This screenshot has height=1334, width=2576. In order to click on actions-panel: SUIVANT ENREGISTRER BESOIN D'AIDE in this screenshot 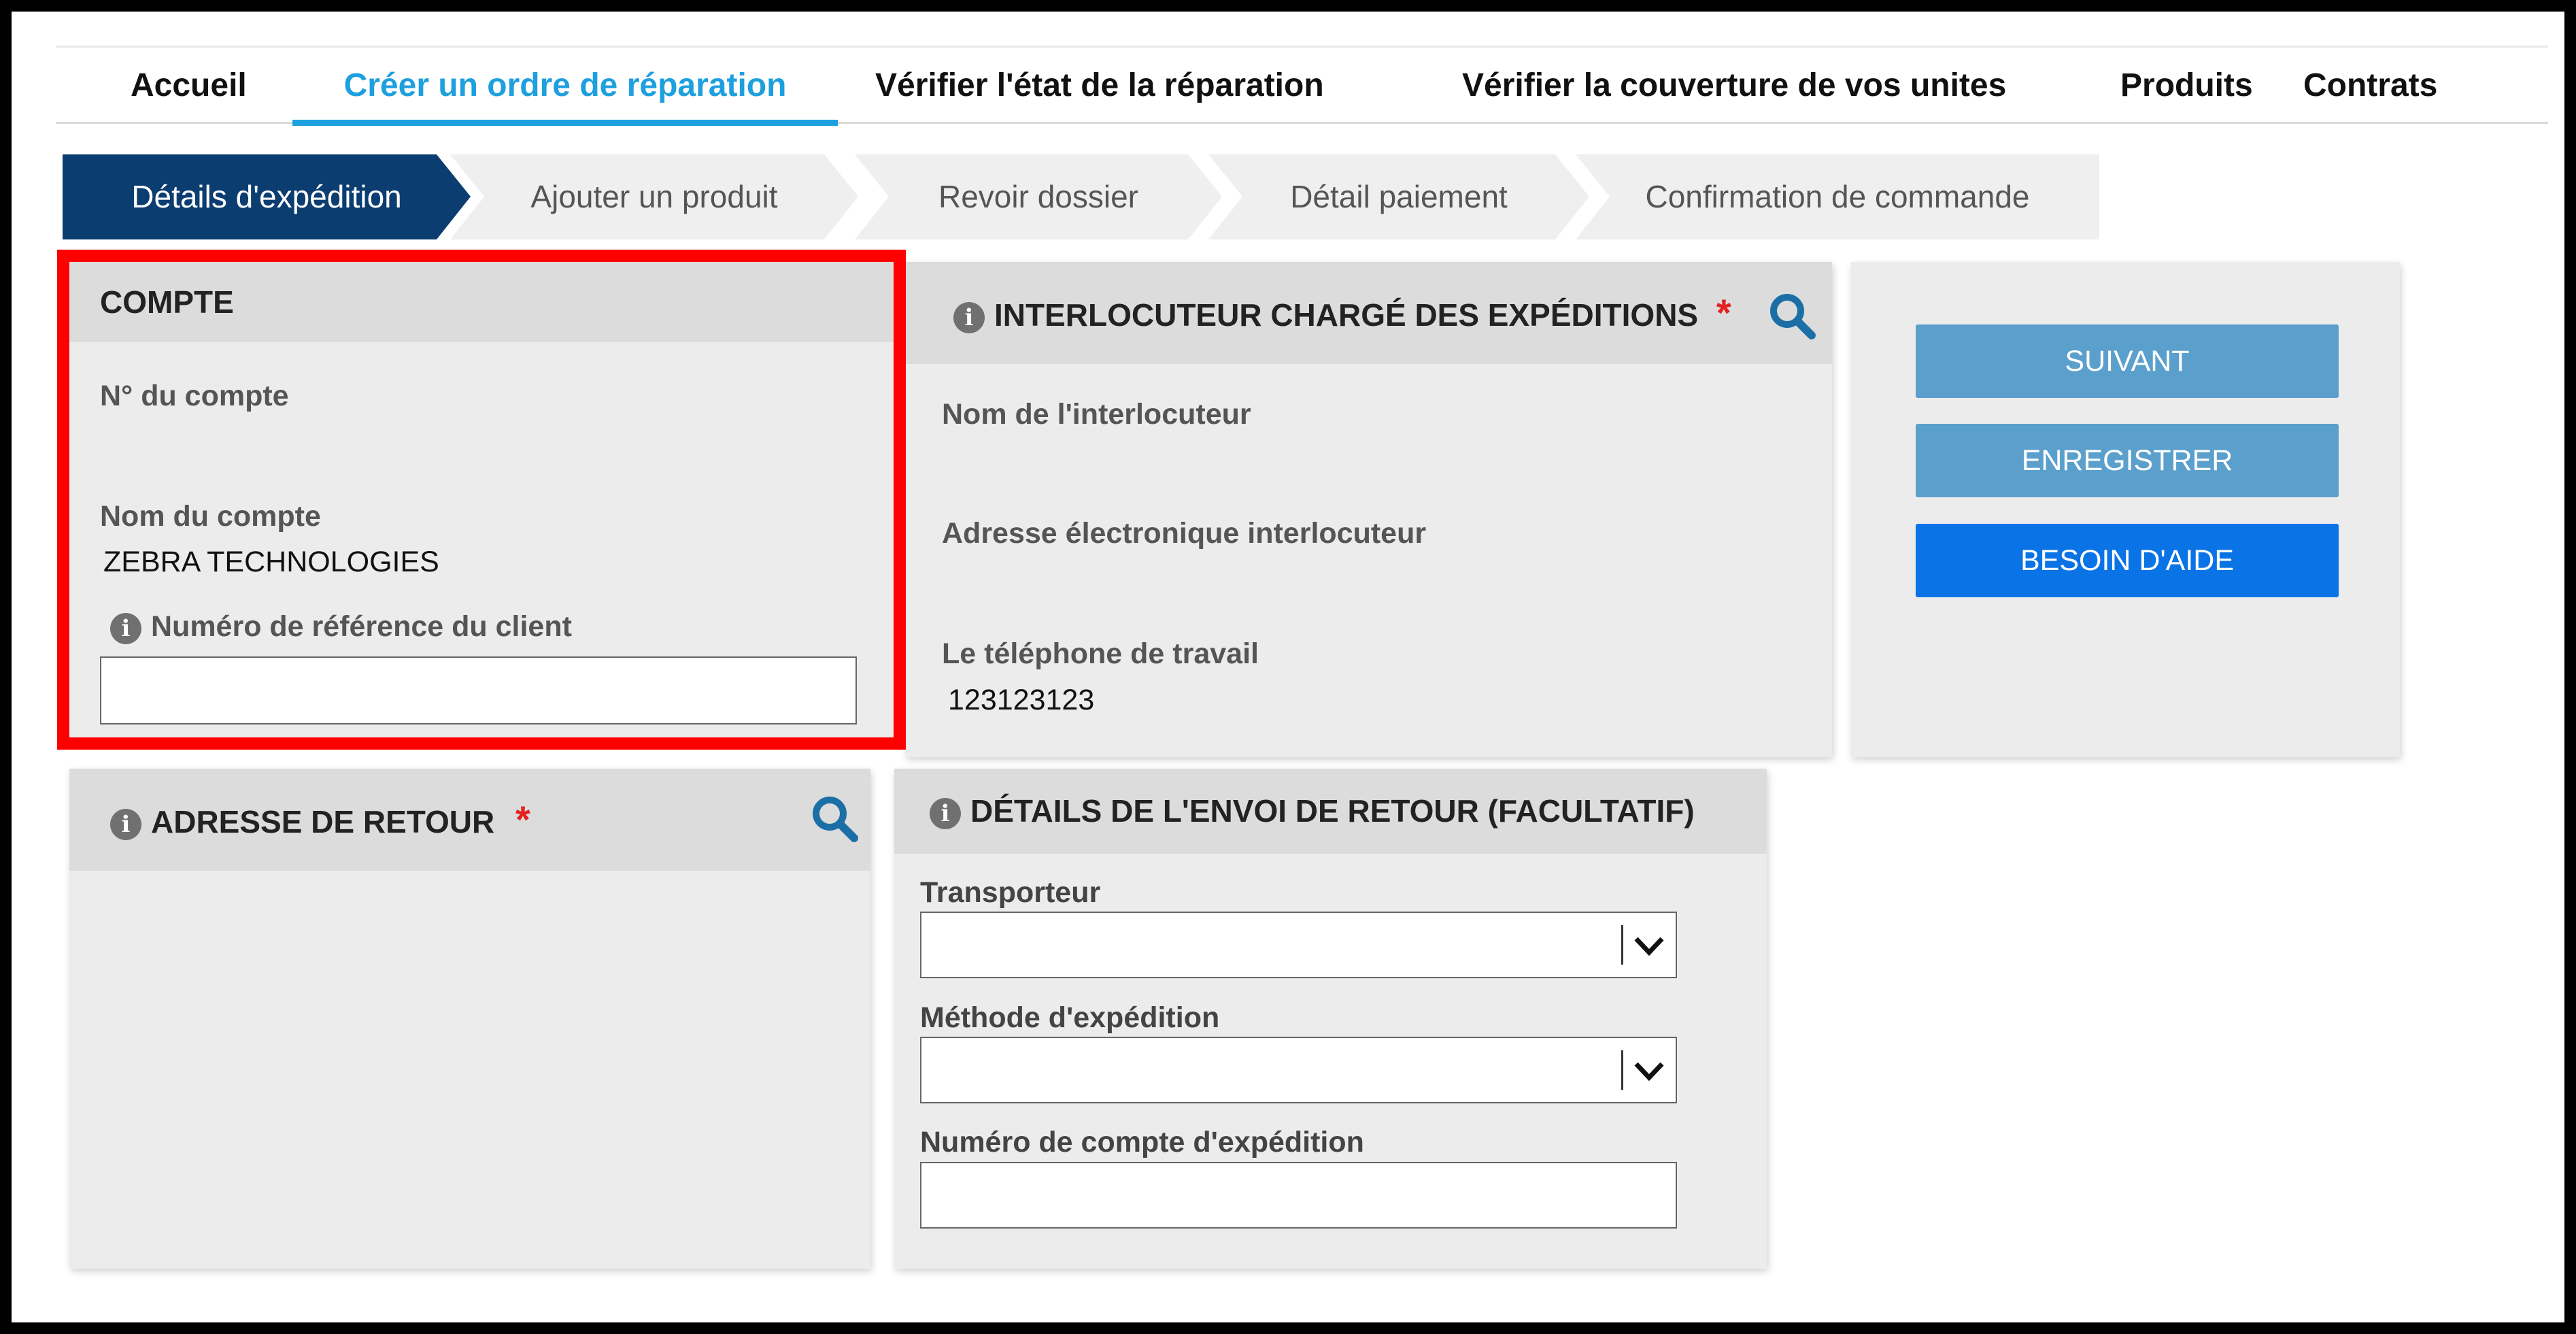, I will do `click(2125, 510)`.